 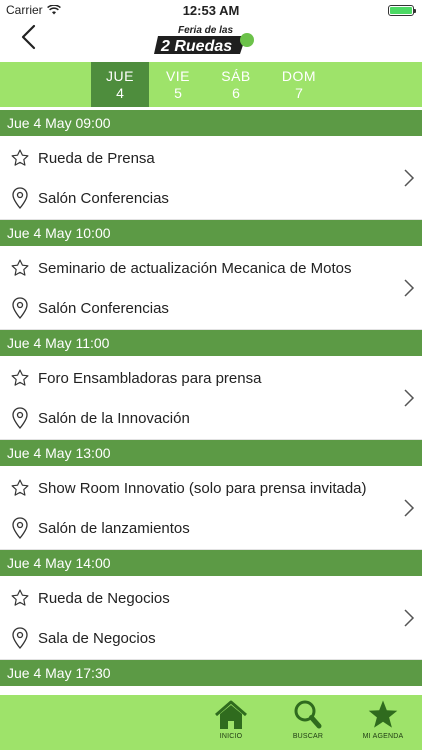 I want to click on day-tab-jue: JUE 4, so click(x=120, y=84).